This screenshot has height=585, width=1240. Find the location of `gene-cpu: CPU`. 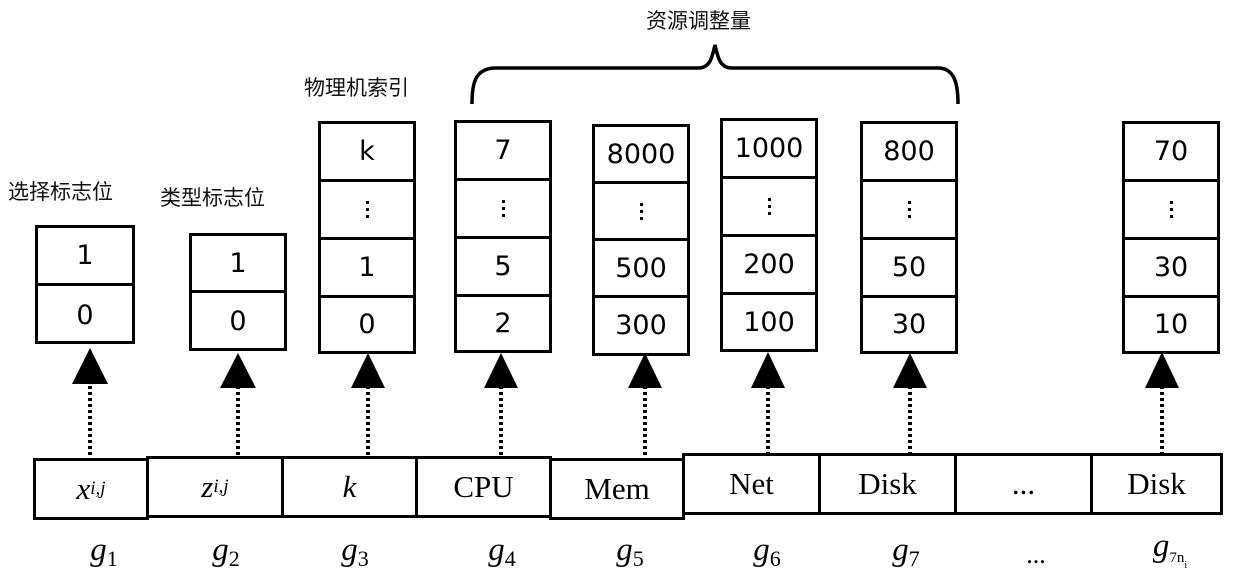

gene-cpu: CPU is located at coordinates (483, 487).